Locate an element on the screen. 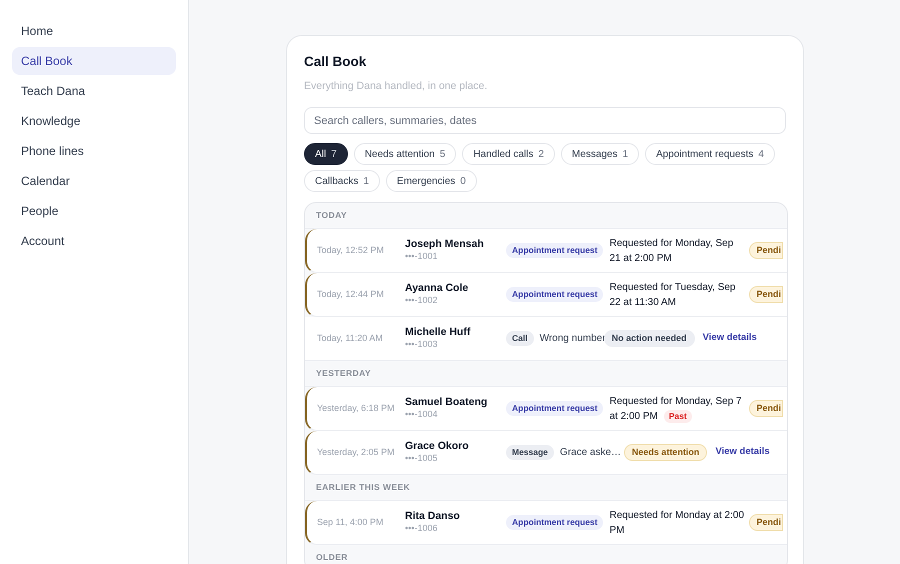  call-row: Sep 11, 4:00 PM Rita Danso •••-1006 Appointment request Requested for Monday at 2:00 PM Pendi is located at coordinates (546, 523).